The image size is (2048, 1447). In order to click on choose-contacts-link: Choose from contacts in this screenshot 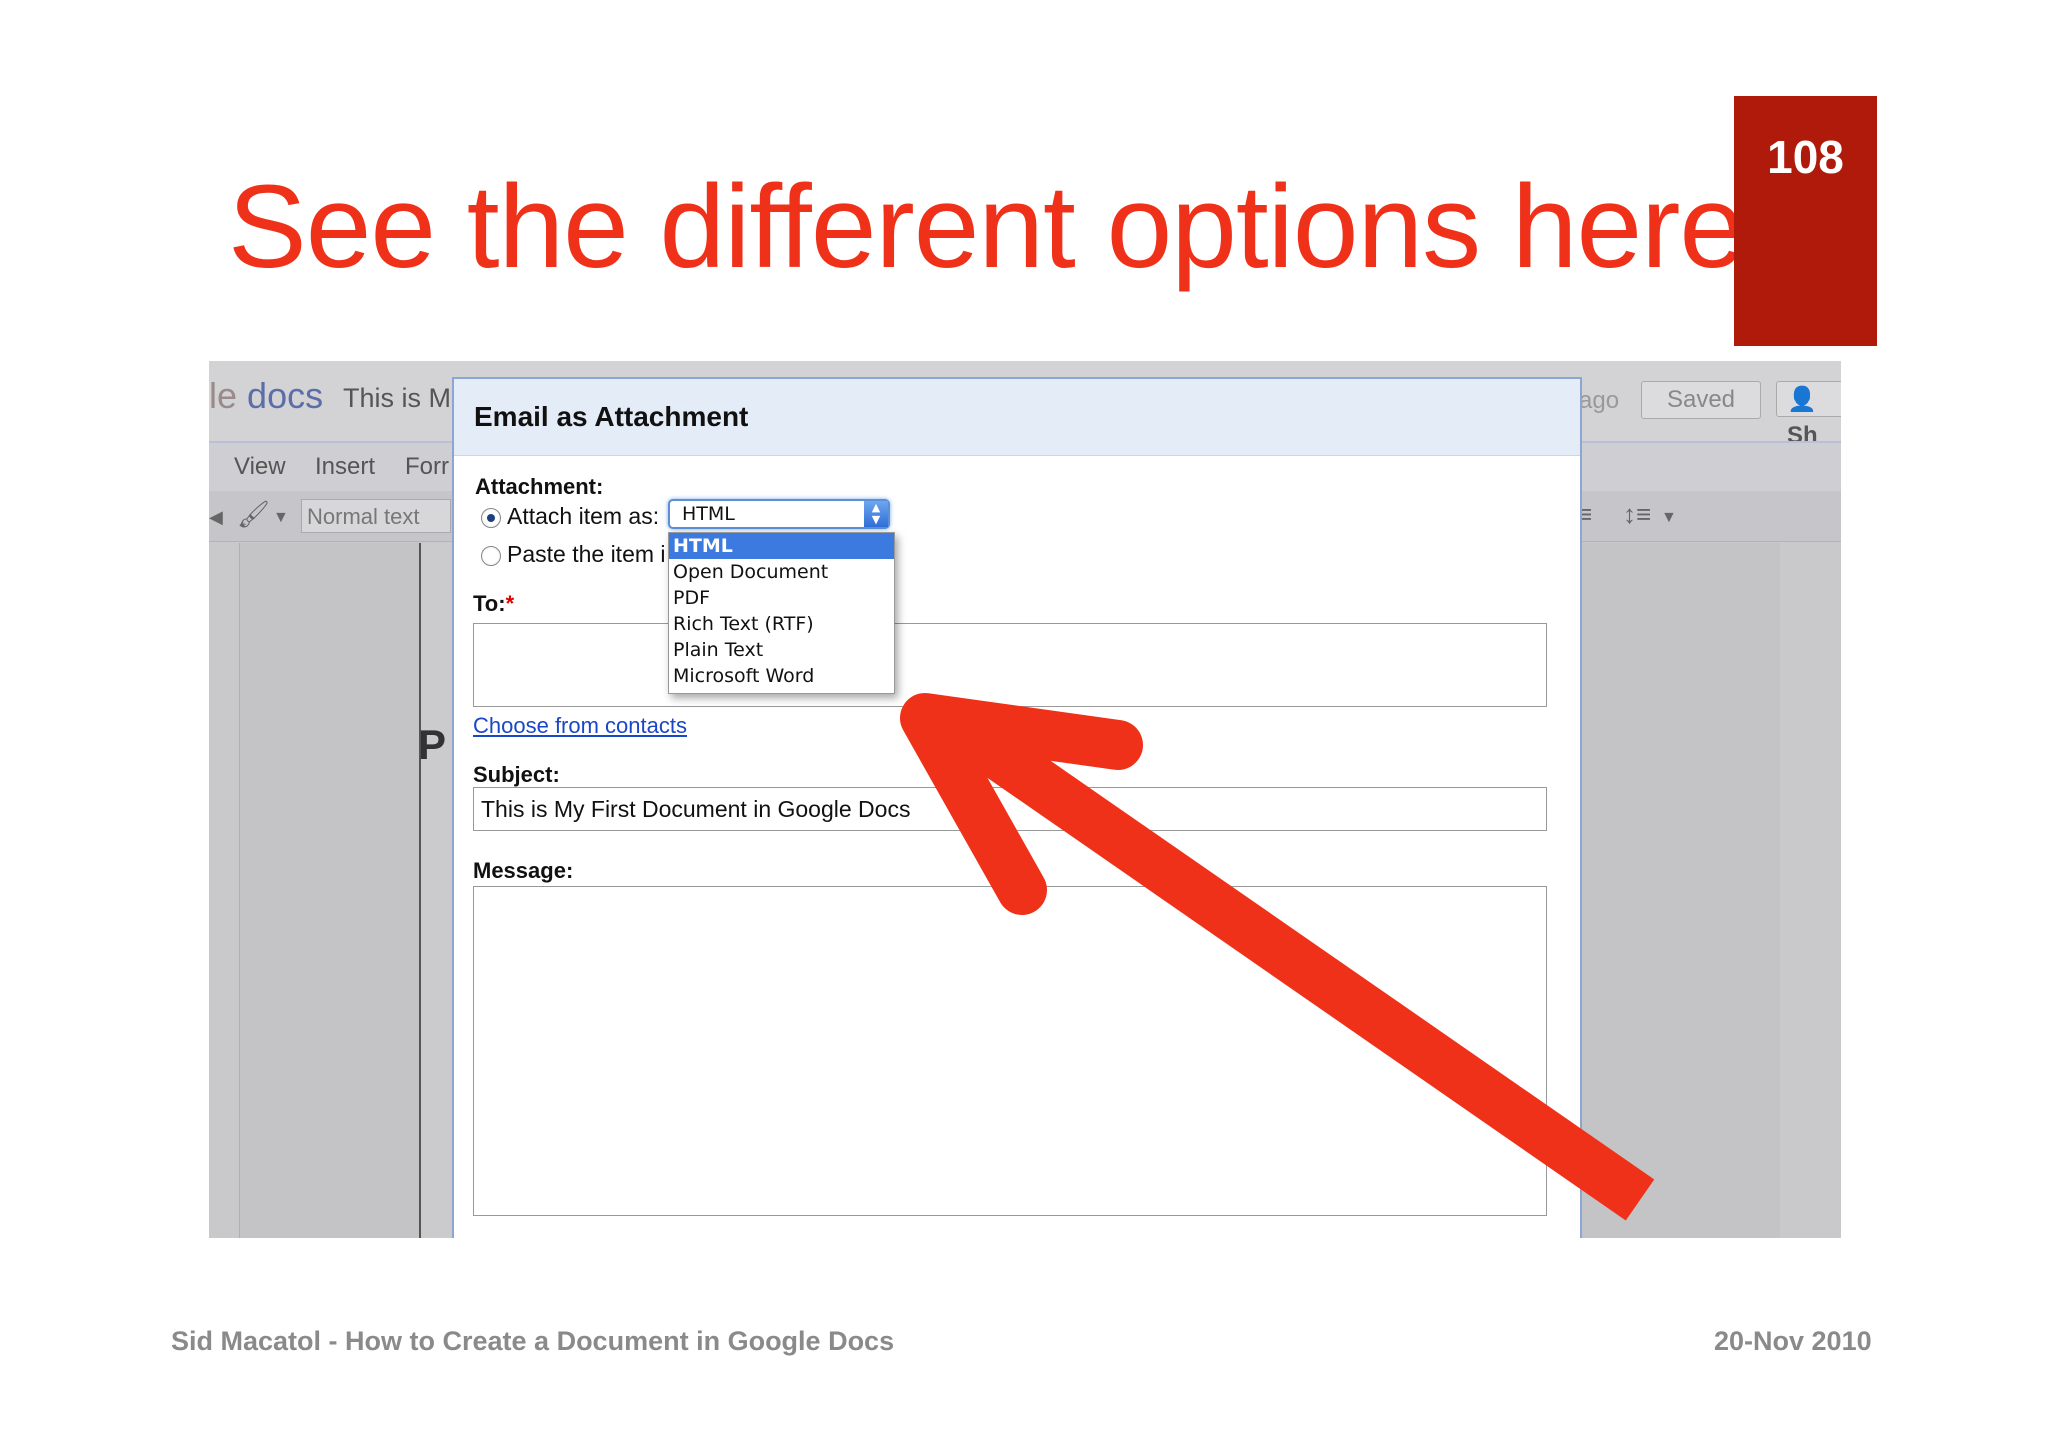, I will do `click(580, 726)`.